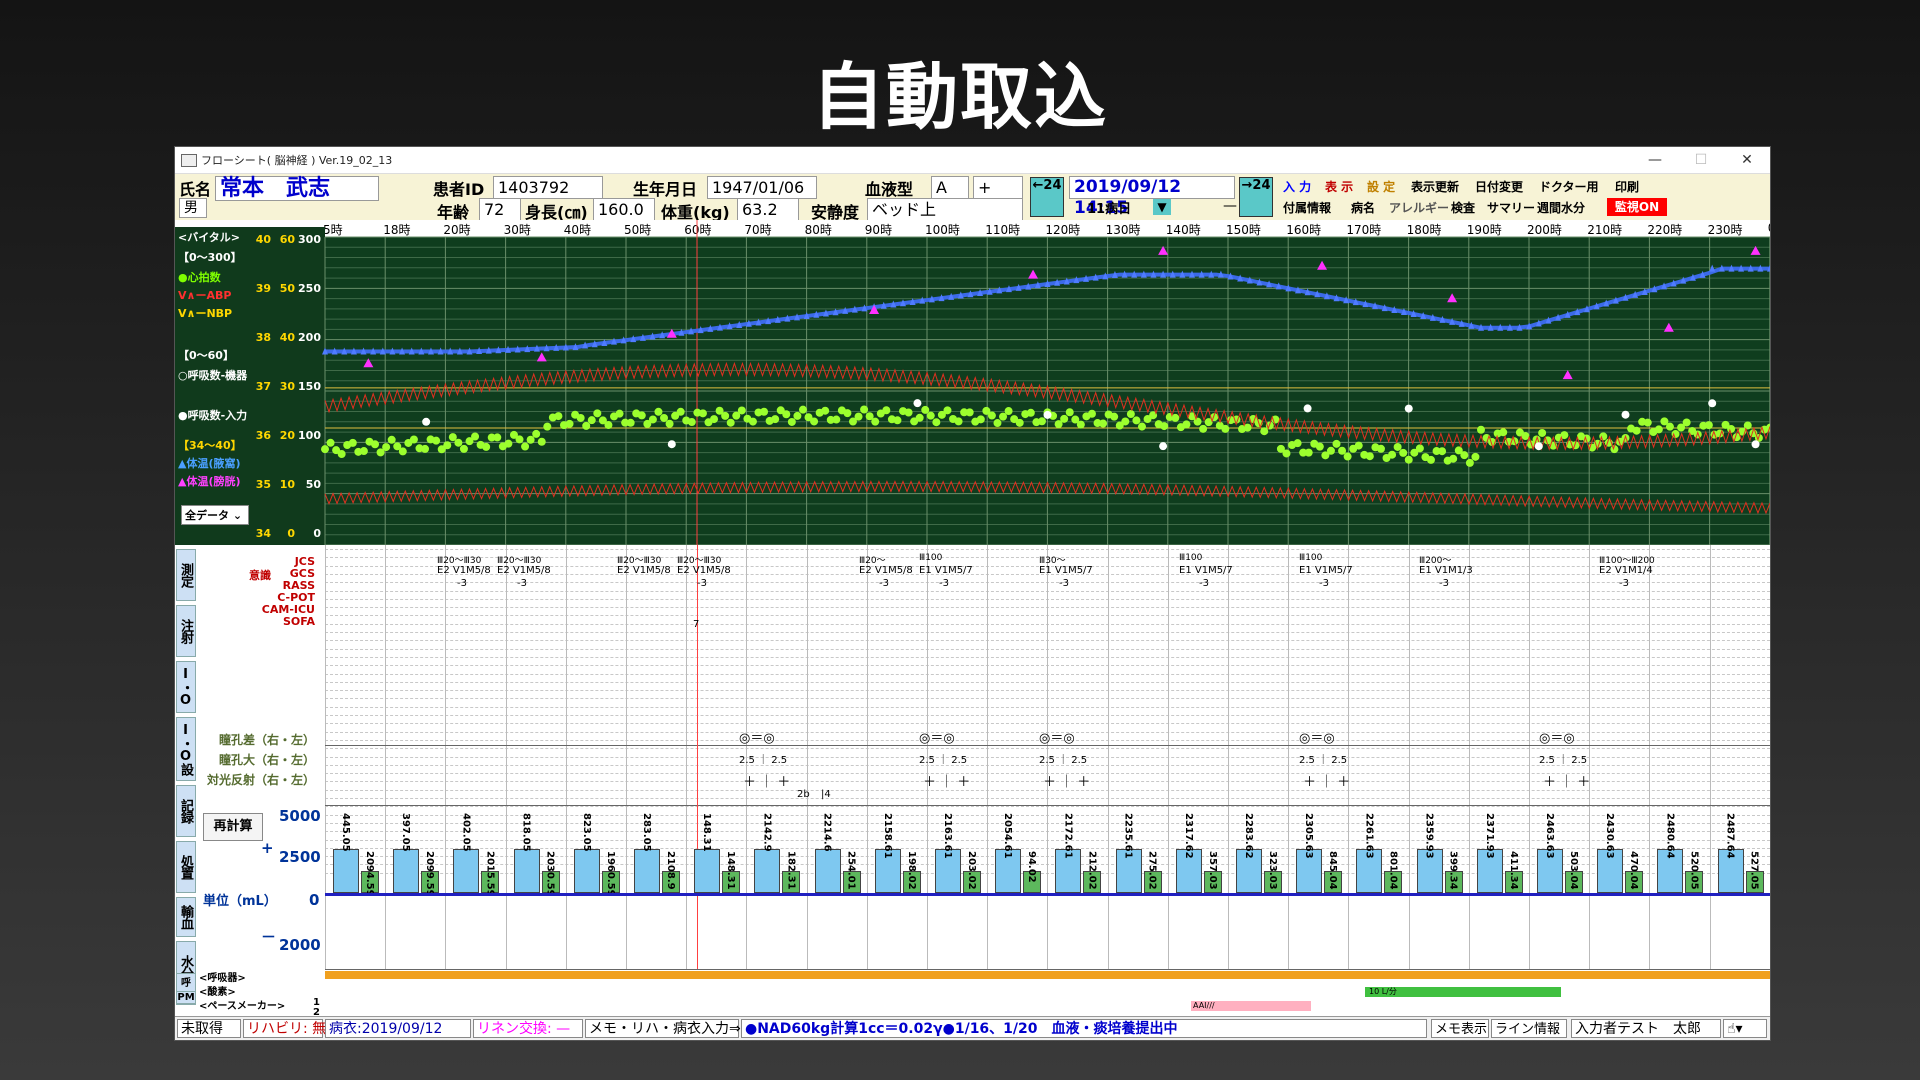 Image resolution: width=1920 pixels, height=1080 pixels. I want to click on menu-settings: 設 定, so click(1381, 186).